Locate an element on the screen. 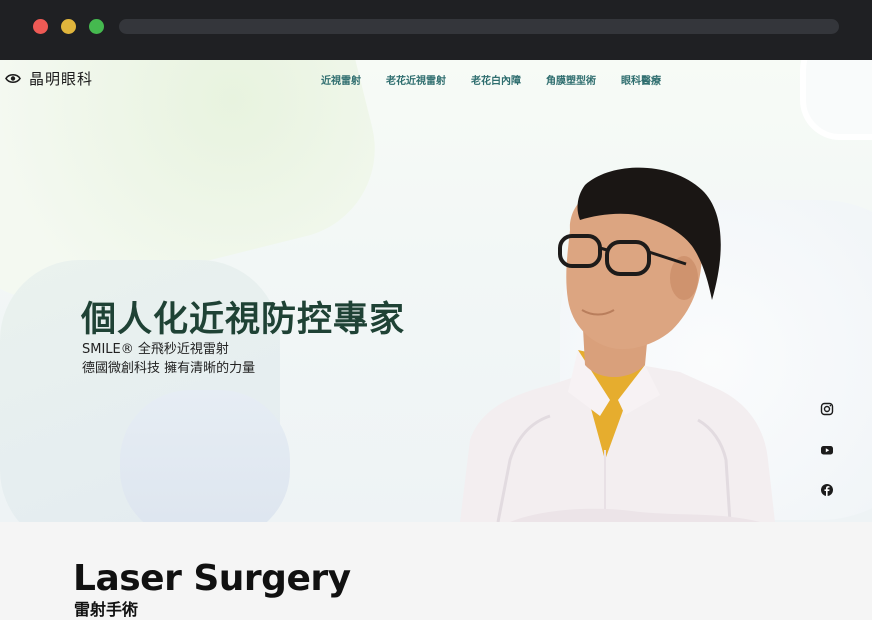 This screenshot has width=872, height=620. address-bar is located at coordinates (479, 26).